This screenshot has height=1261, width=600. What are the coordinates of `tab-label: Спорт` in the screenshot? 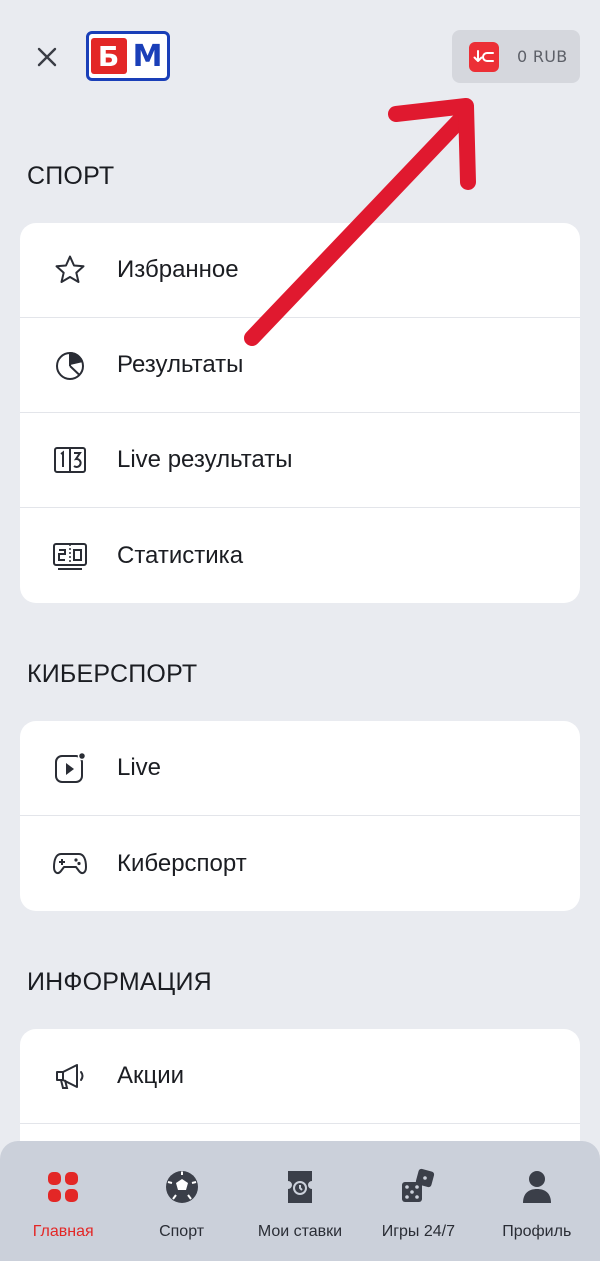 It's located at (182, 1231).